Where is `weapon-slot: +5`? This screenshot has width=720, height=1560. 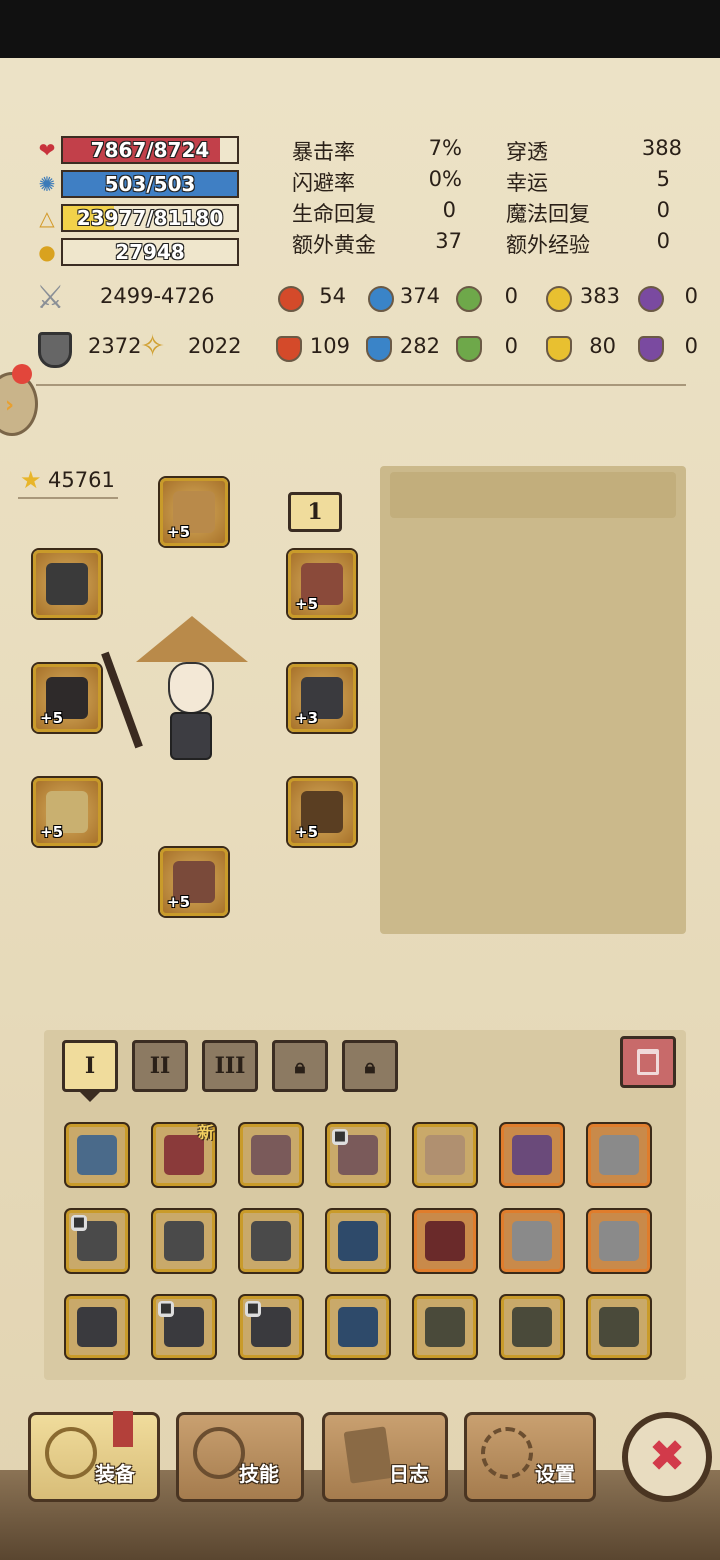
weapon-slot: +5 is located at coordinates (67, 698).